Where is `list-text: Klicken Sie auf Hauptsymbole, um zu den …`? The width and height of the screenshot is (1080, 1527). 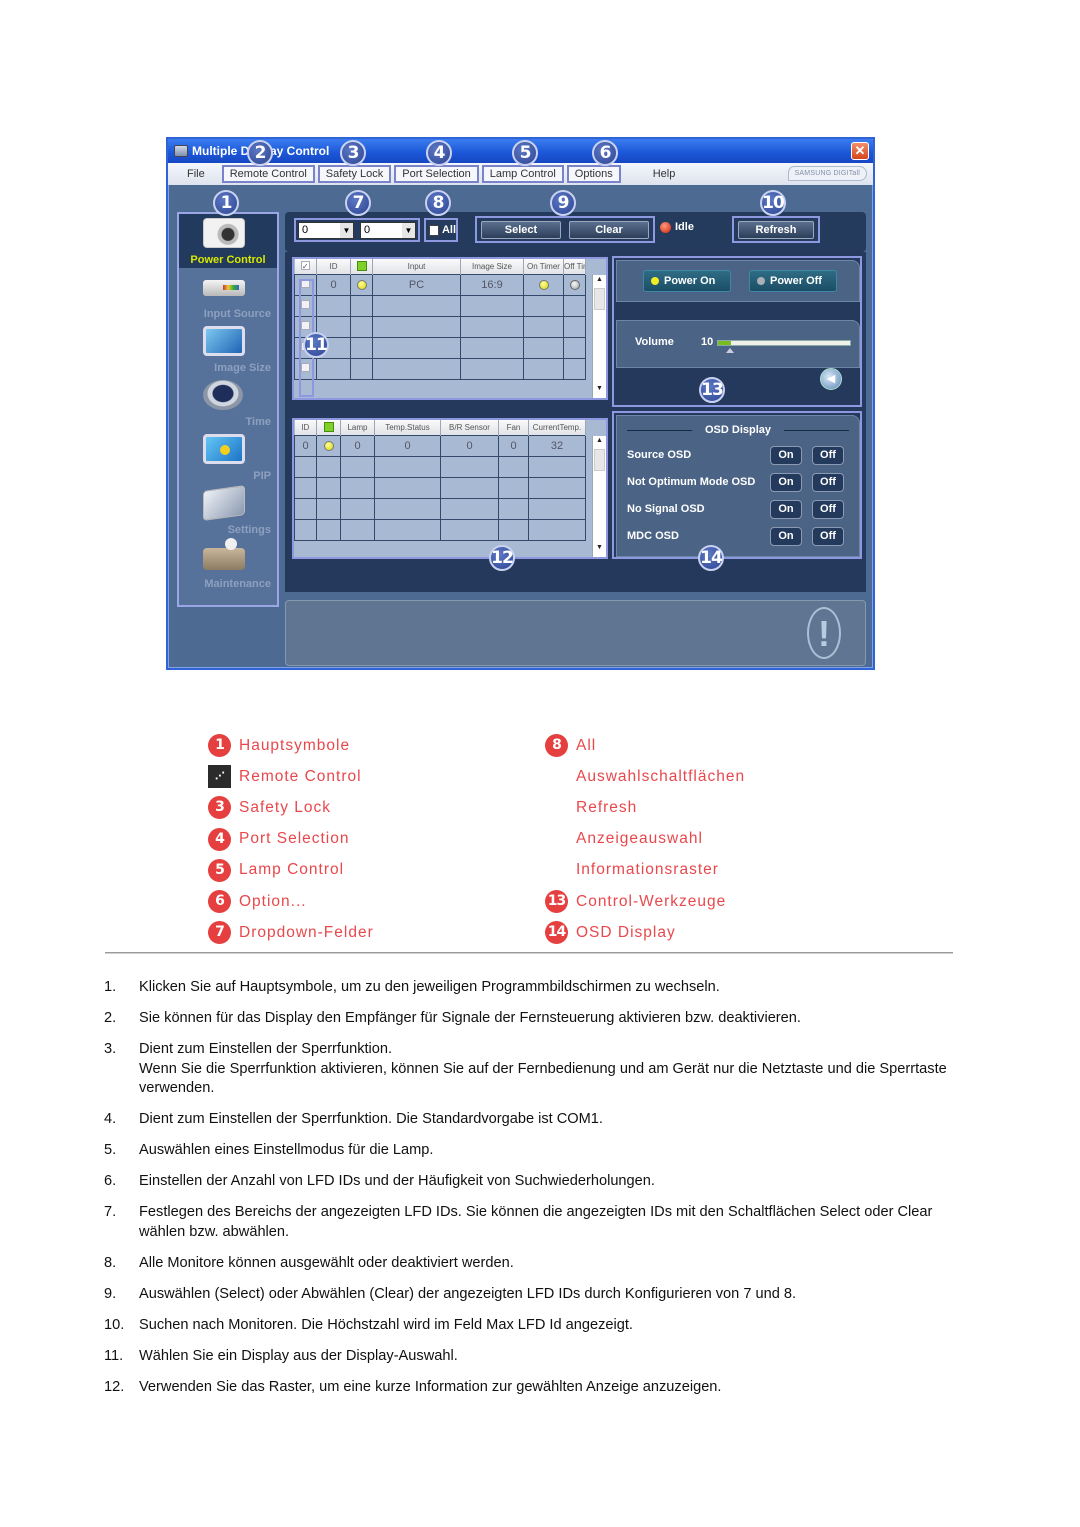
list-text: Klicken Sie auf Hauptsymbole, um zu den … is located at coordinates (429, 987).